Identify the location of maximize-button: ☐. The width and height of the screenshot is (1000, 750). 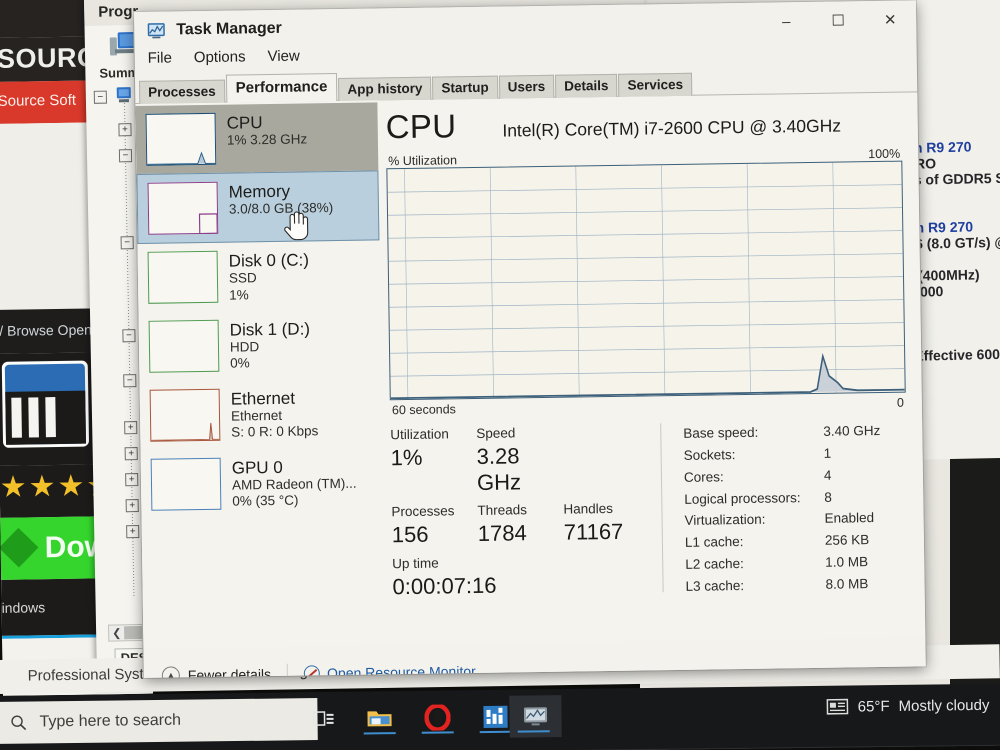
(838, 20).